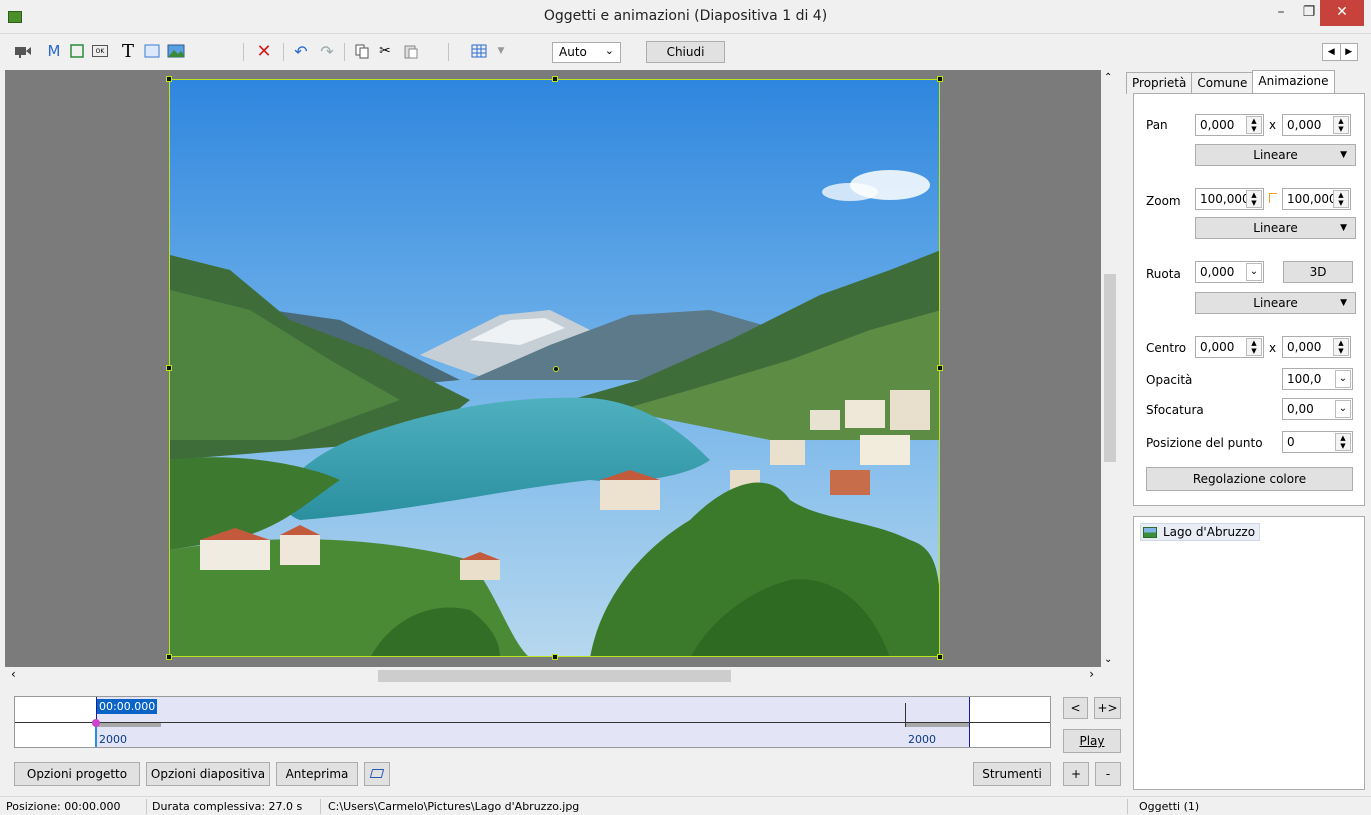 This screenshot has height=815, width=1371. Describe the element at coordinates (1342, 13) in the screenshot. I see `close-window-button: ✕` at that location.